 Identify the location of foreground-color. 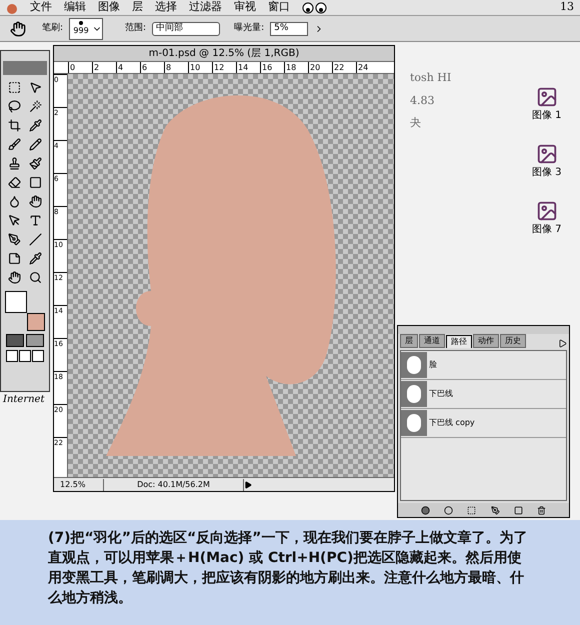
(16, 302).